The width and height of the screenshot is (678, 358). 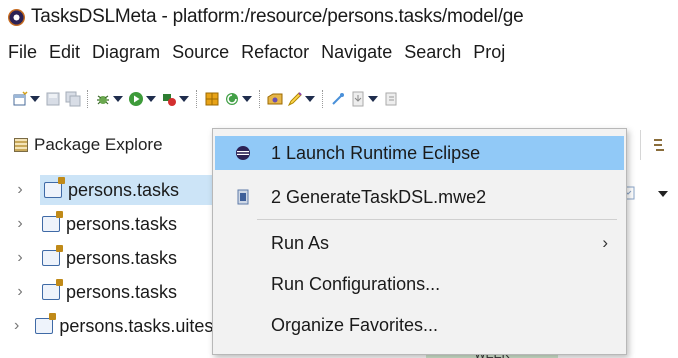 What do you see at coordinates (437, 219) in the screenshot?
I see `menu-separator` at bounding box center [437, 219].